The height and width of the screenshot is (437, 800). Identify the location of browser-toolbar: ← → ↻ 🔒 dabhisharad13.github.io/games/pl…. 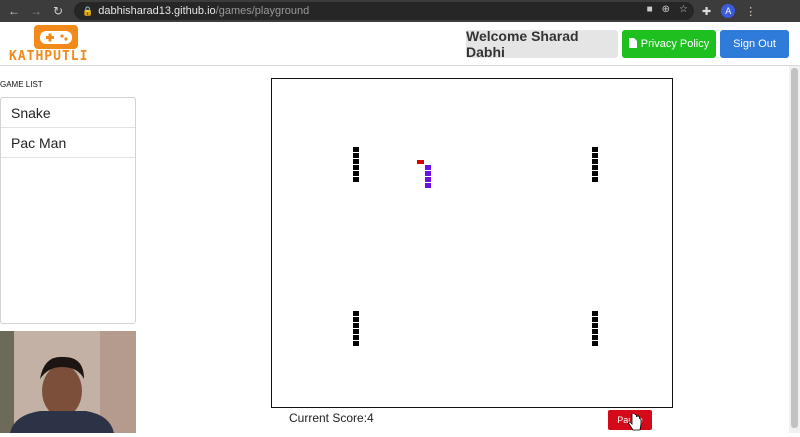
(400, 11).